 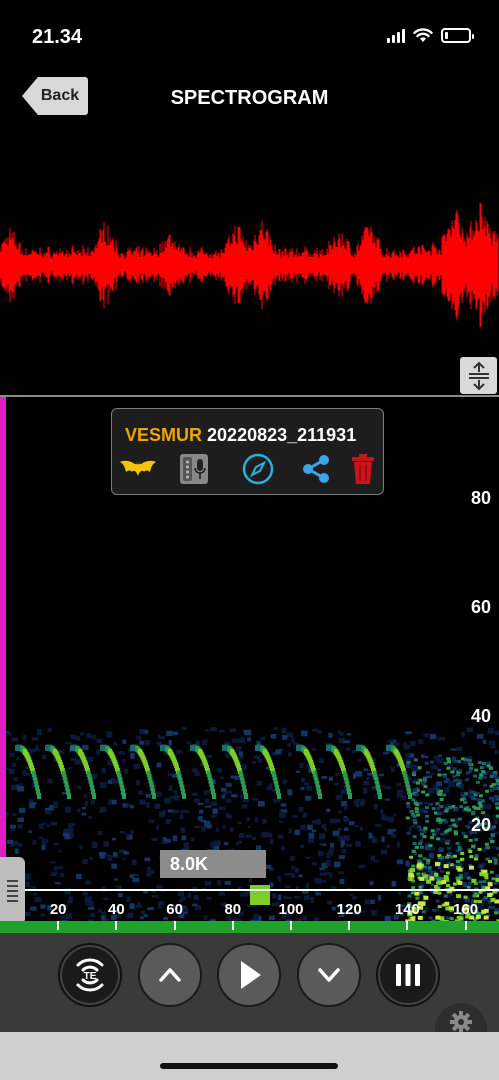 I want to click on scroll-up-button, so click(x=170, y=975).